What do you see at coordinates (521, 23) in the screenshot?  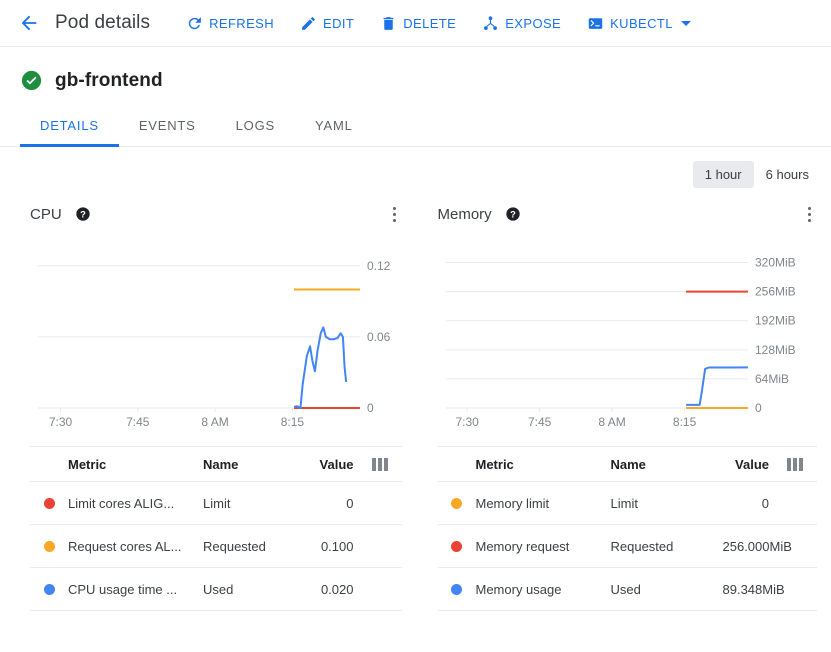 I see `expose-button: EXPOSE` at bounding box center [521, 23].